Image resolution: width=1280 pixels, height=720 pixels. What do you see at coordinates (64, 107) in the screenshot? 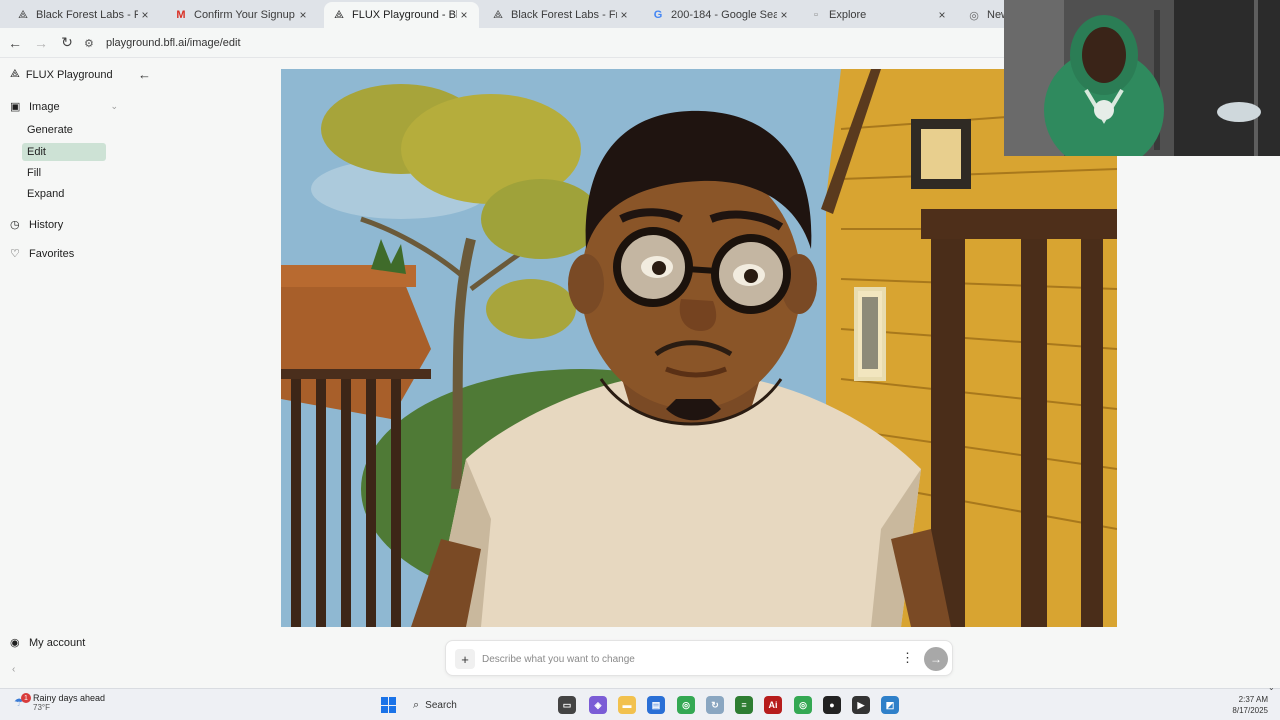
I see `sidebar-group-image: ▣ Image ⌄` at bounding box center [64, 107].